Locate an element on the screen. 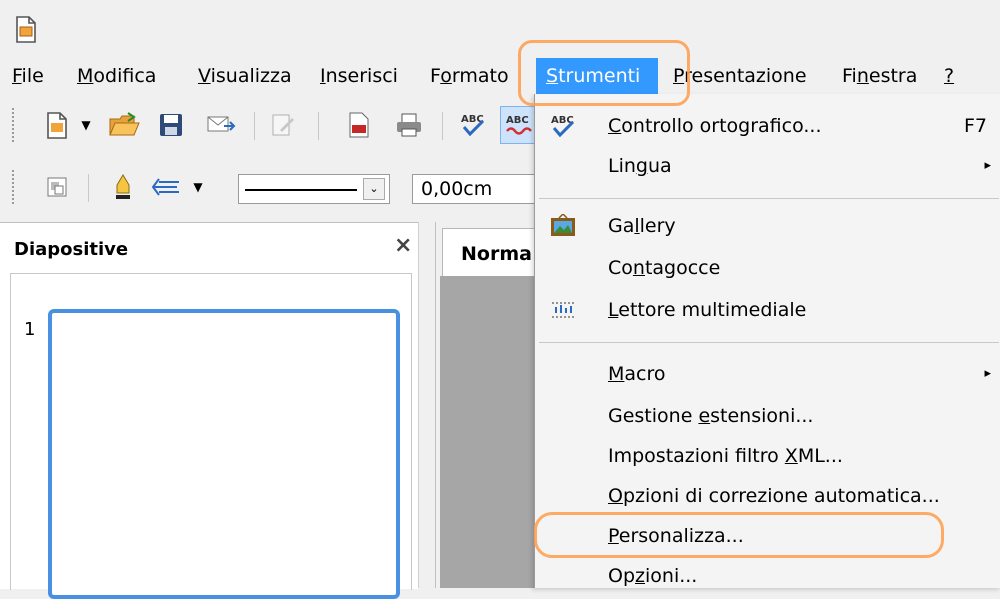 The width and height of the screenshot is (1000, 599). menu-item-gallery: Gallery is located at coordinates (767, 226).